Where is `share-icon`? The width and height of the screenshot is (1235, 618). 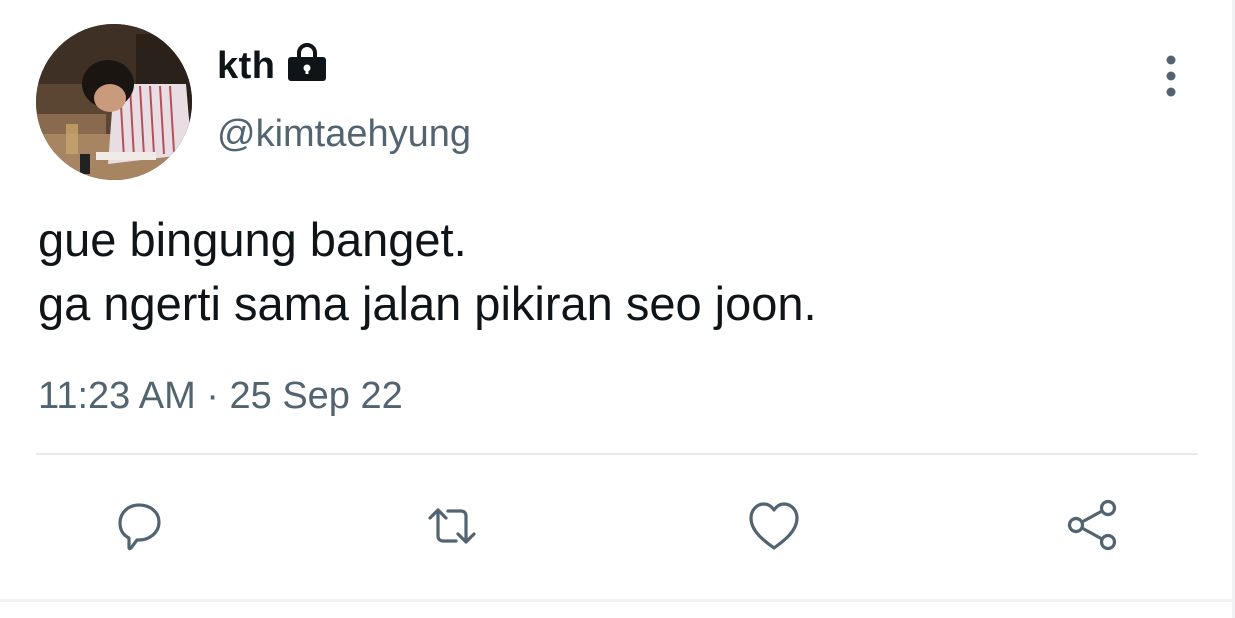
share-icon is located at coordinates (1092, 525).